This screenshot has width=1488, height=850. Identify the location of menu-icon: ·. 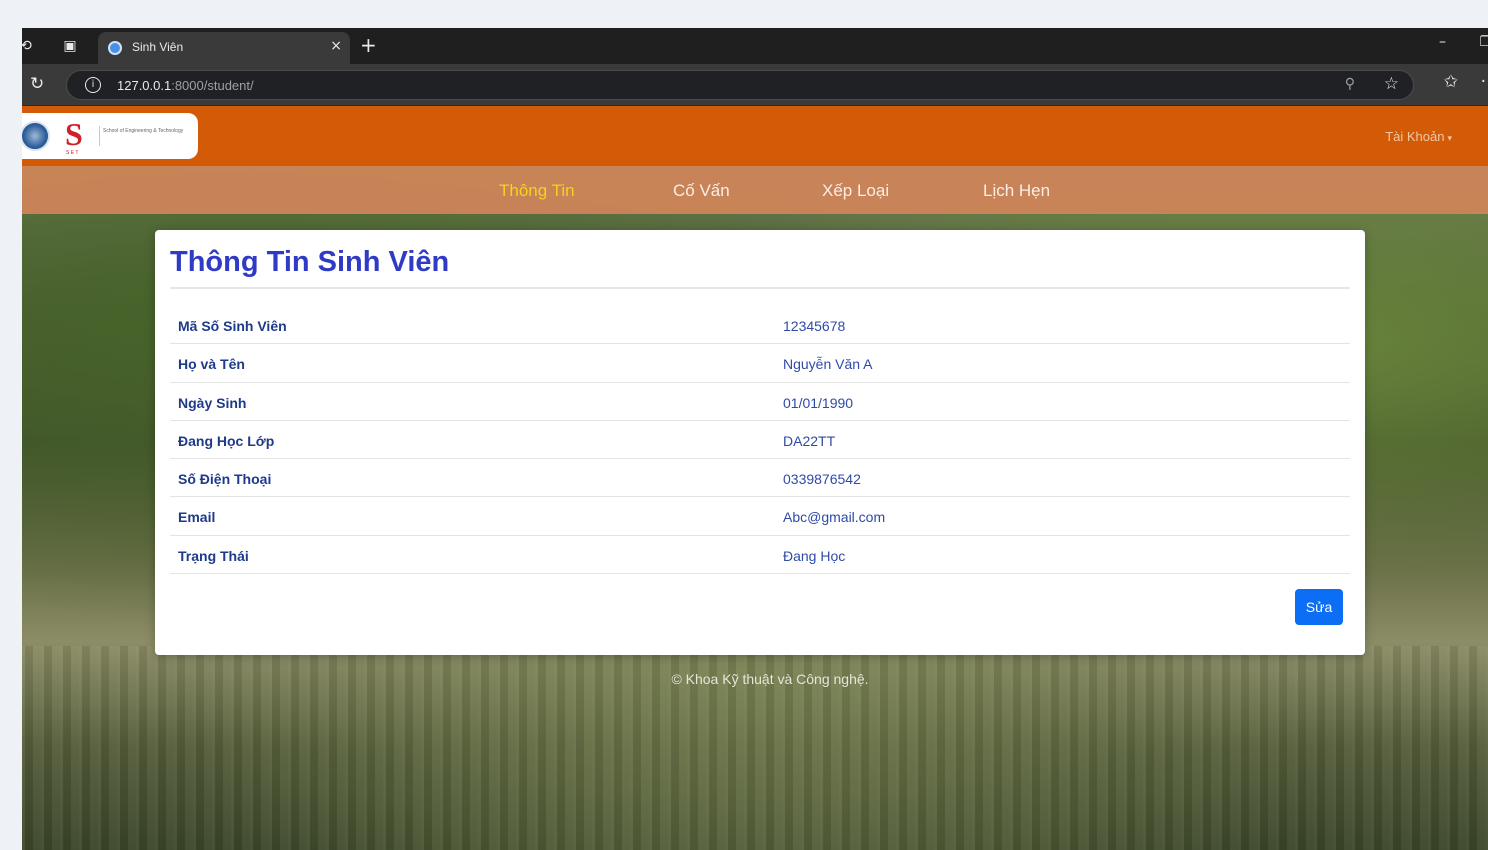
(1483, 82).